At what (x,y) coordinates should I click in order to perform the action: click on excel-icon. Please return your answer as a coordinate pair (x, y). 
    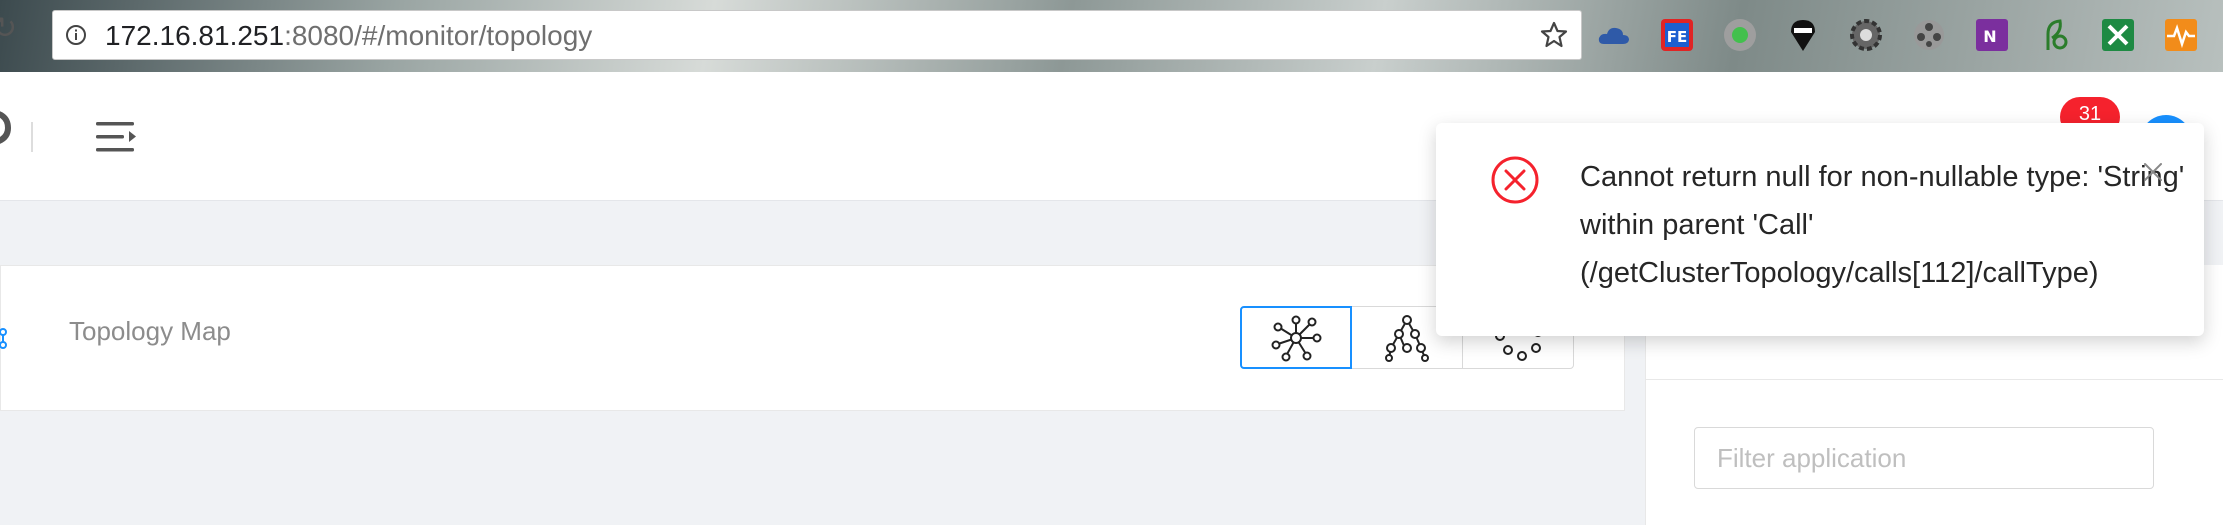
    Looking at the image, I should click on (2118, 35).